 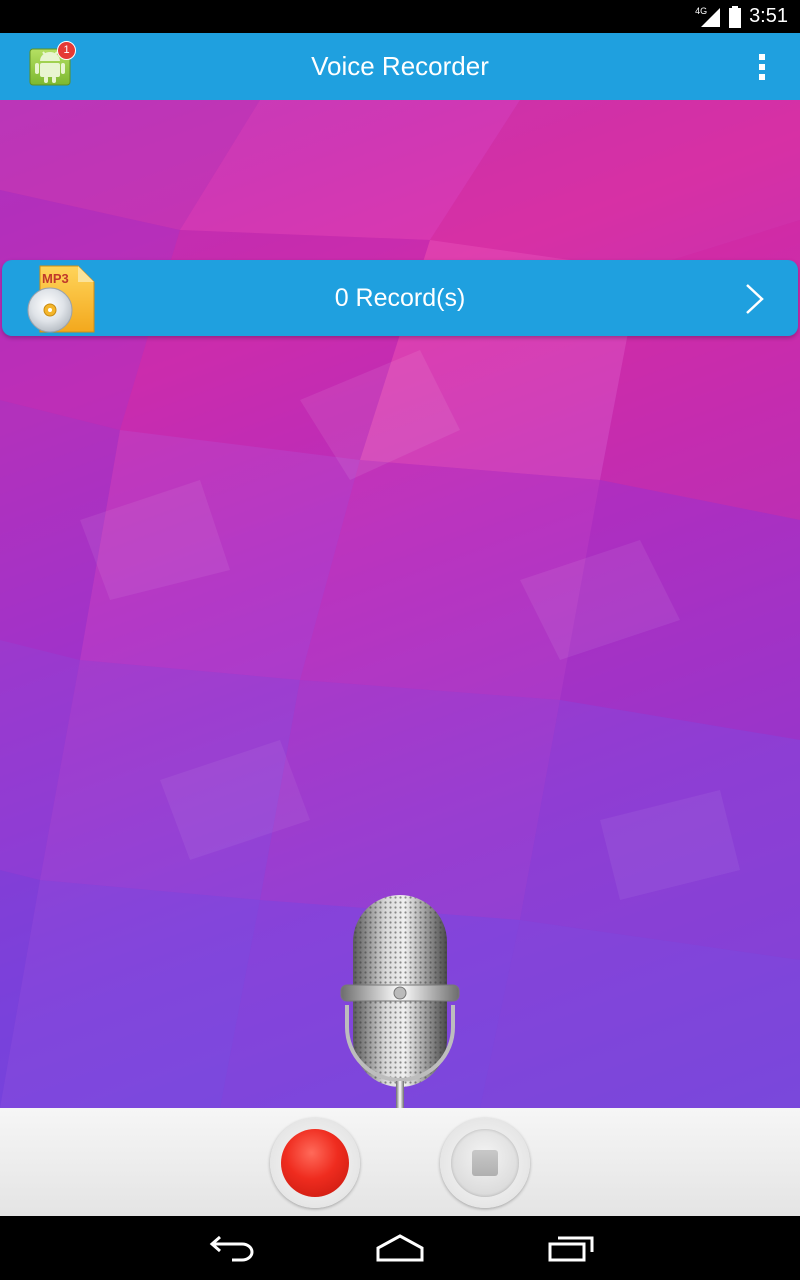 What do you see at coordinates (400, 1162) in the screenshot?
I see `control-bar` at bounding box center [400, 1162].